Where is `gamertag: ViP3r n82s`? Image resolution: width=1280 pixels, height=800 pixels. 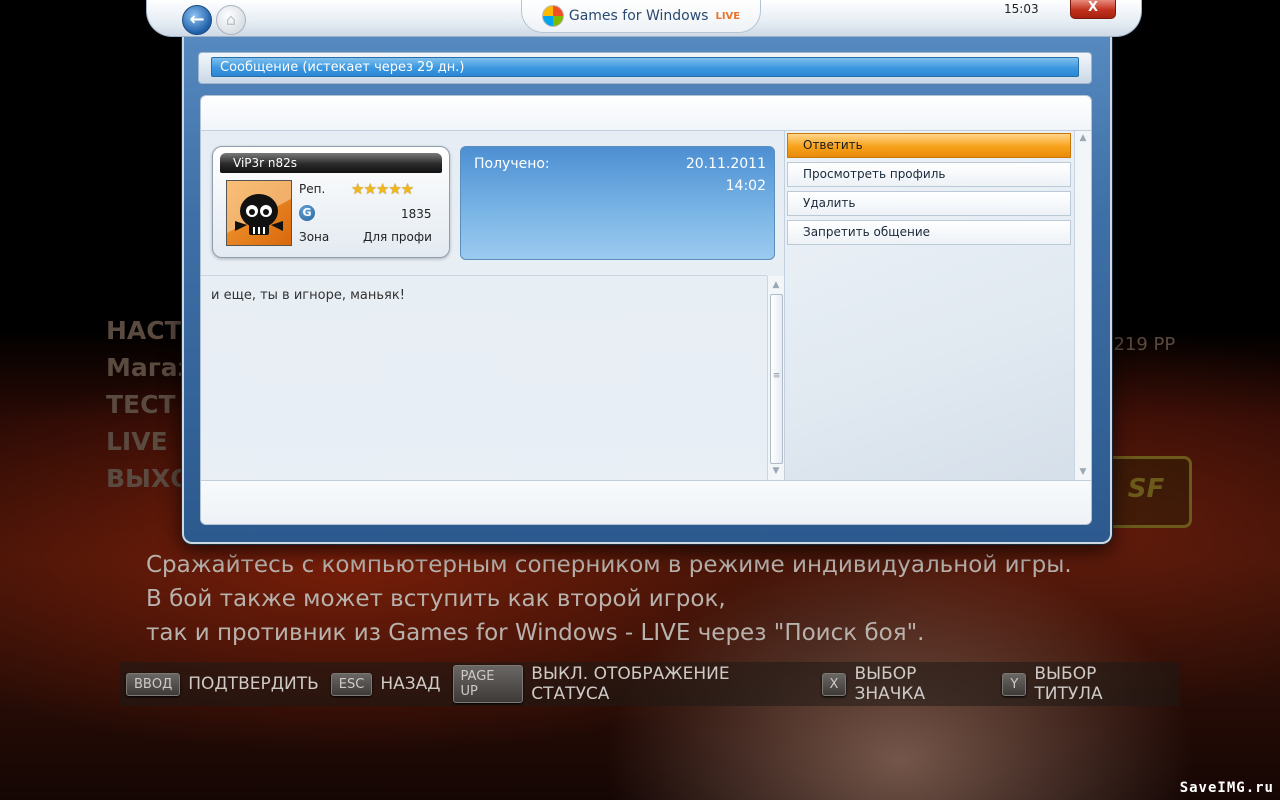
gamertag: ViP3r n82s is located at coordinates (331, 163).